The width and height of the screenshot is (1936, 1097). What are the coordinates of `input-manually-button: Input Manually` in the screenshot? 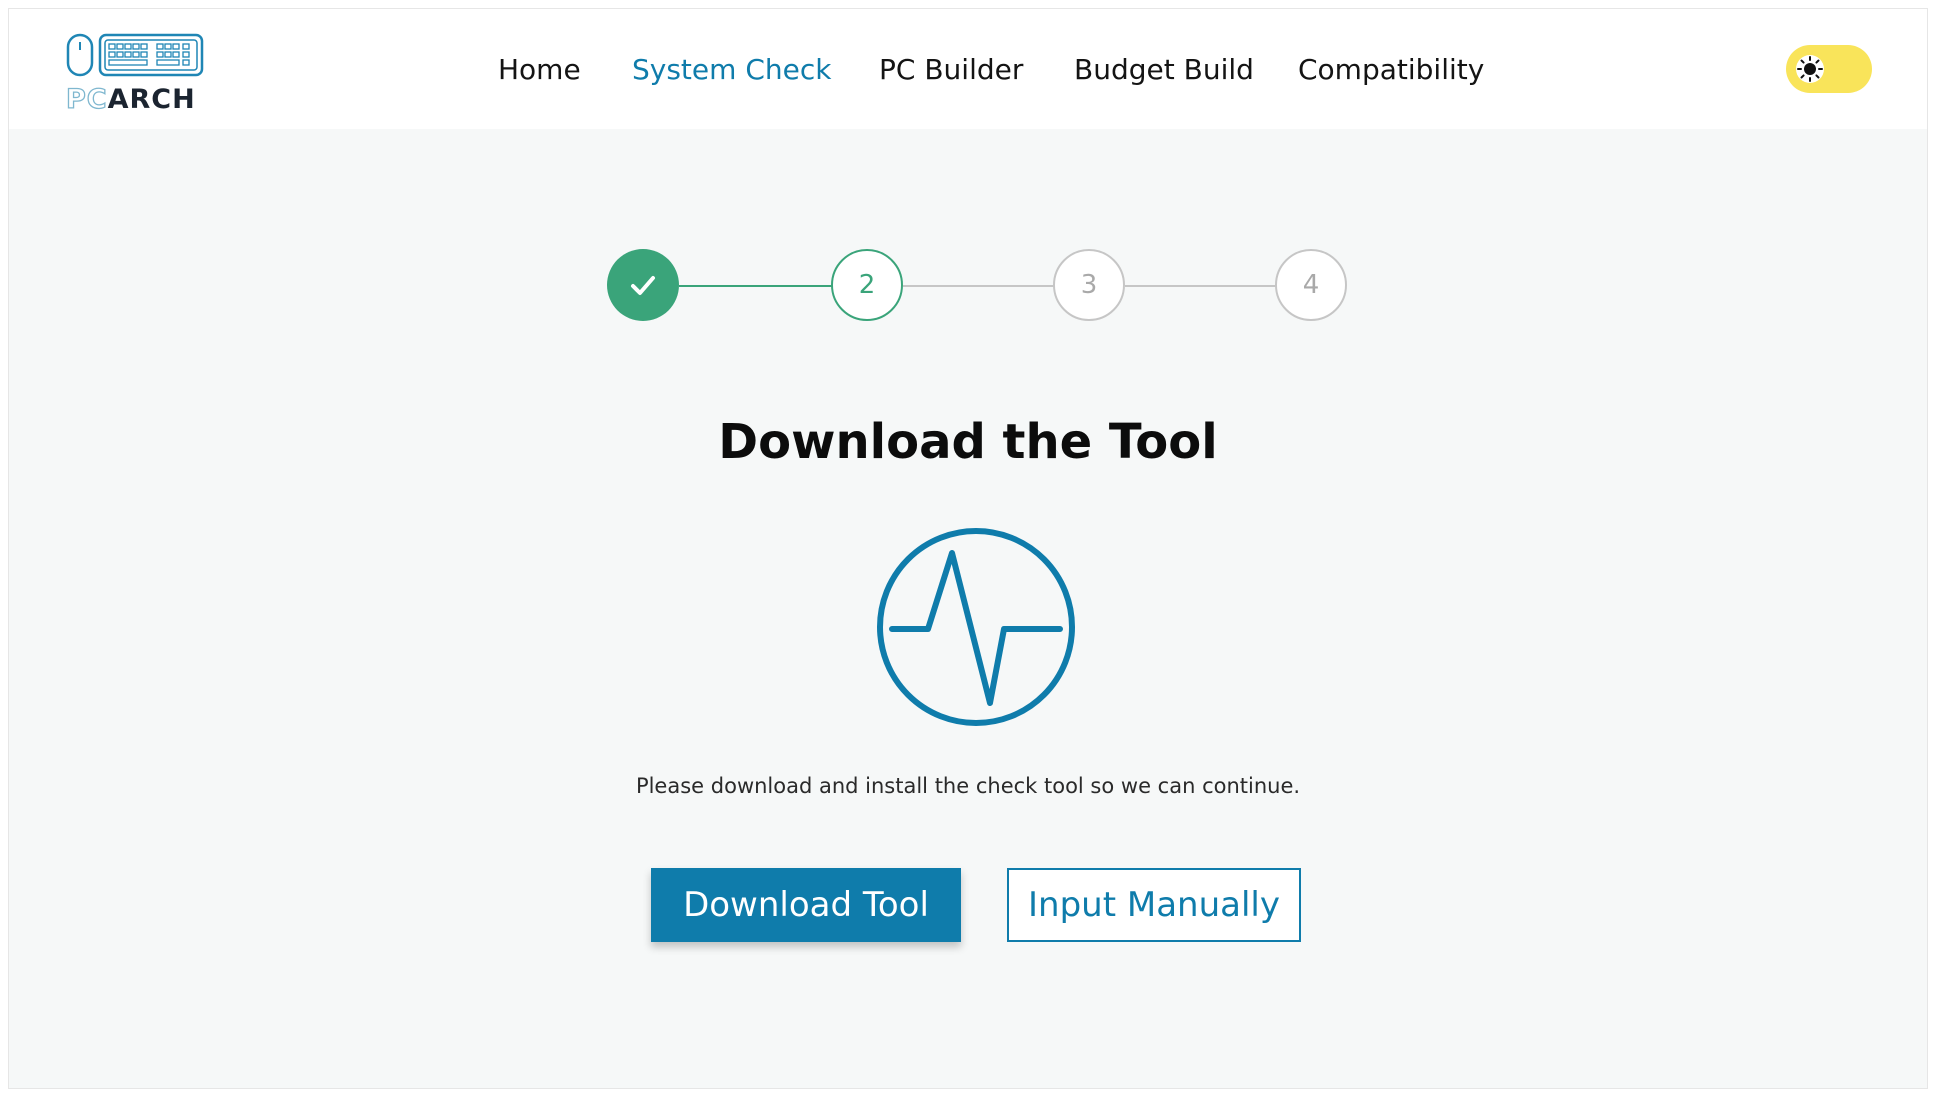 It's located at (1154, 905).